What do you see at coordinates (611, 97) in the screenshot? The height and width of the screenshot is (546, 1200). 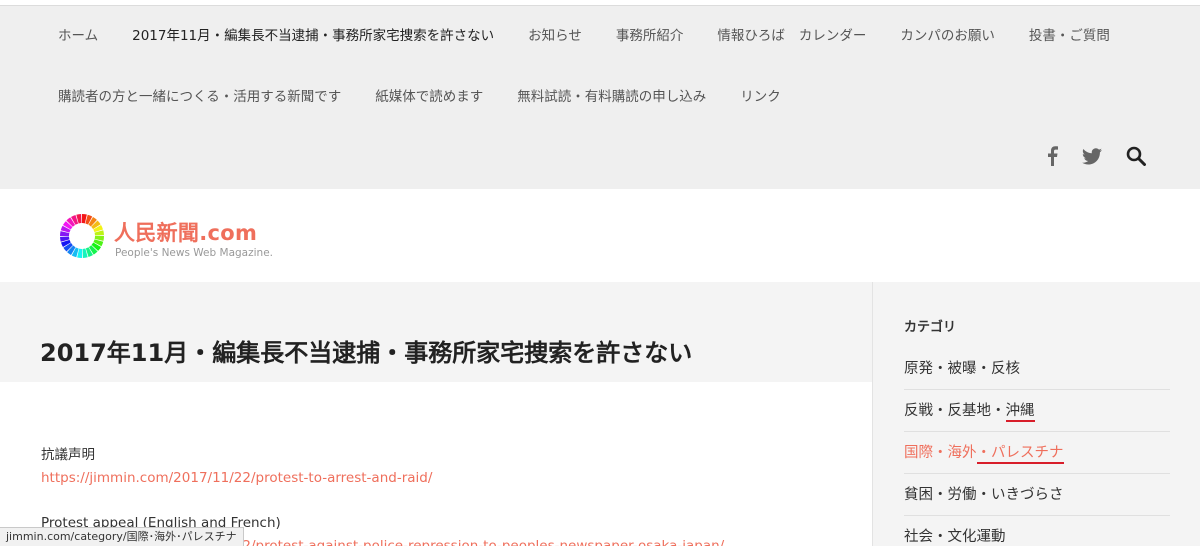 I see `nav-subscribe: 無料試読・有料購読の申し込み` at bounding box center [611, 97].